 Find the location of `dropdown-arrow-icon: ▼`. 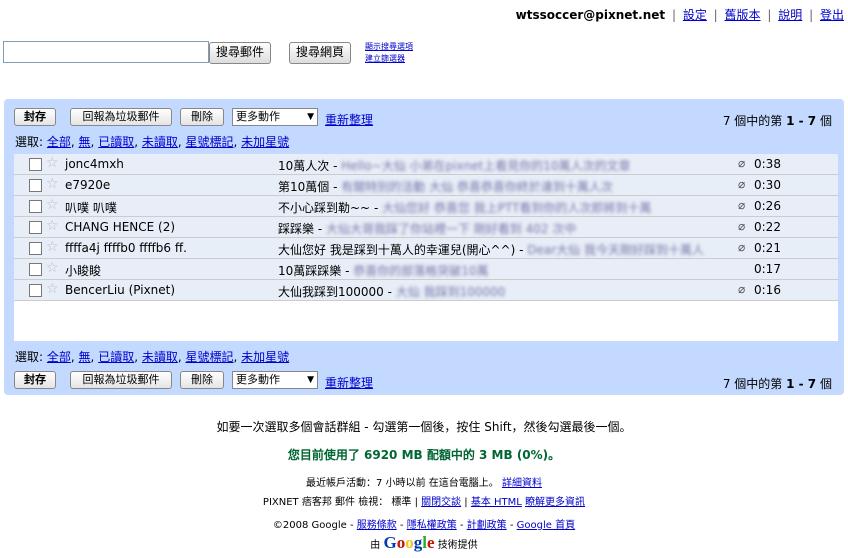

dropdown-arrow-icon: ▼ is located at coordinates (310, 117).